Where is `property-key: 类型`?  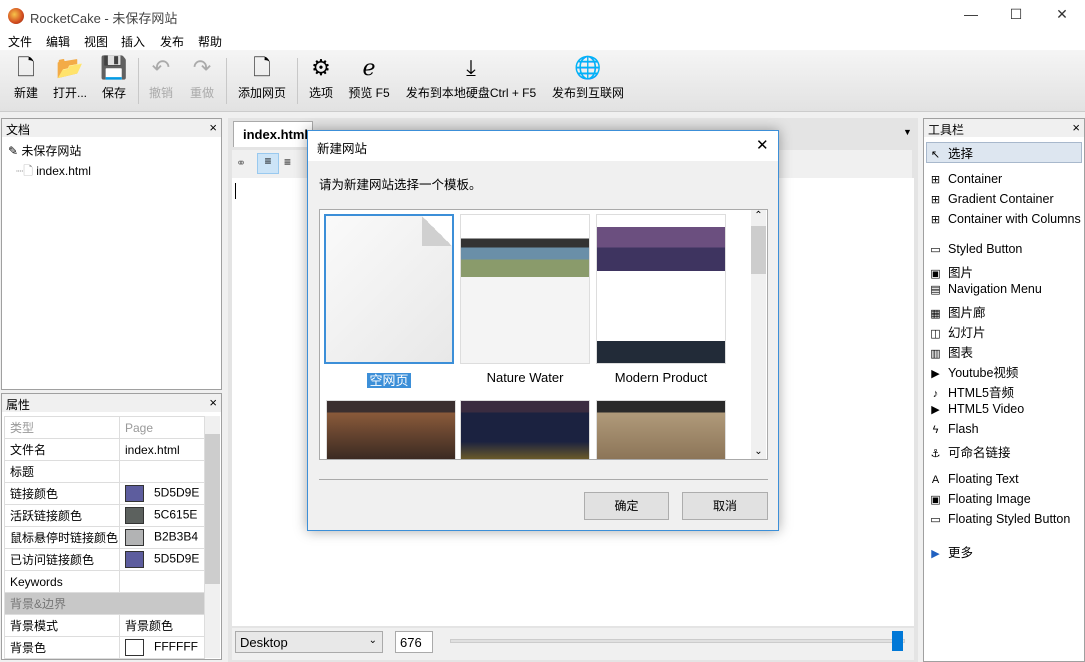
property-key: 类型 is located at coordinates (62, 427).